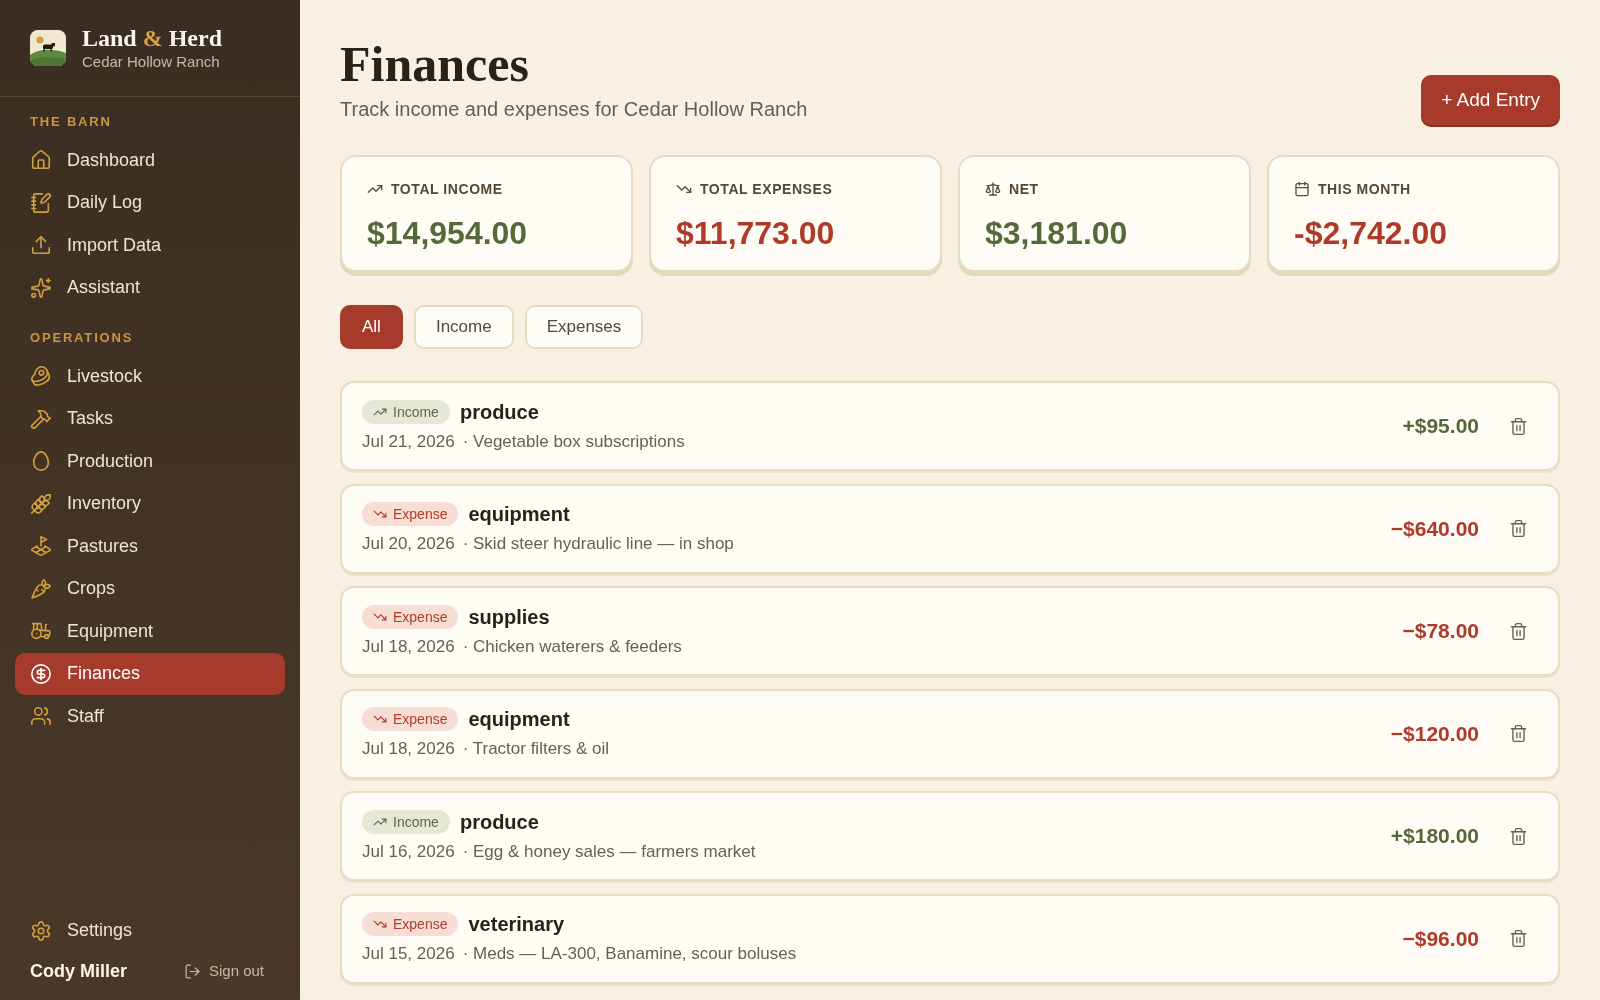  I want to click on nav-item: Daily Log, so click(150, 202).